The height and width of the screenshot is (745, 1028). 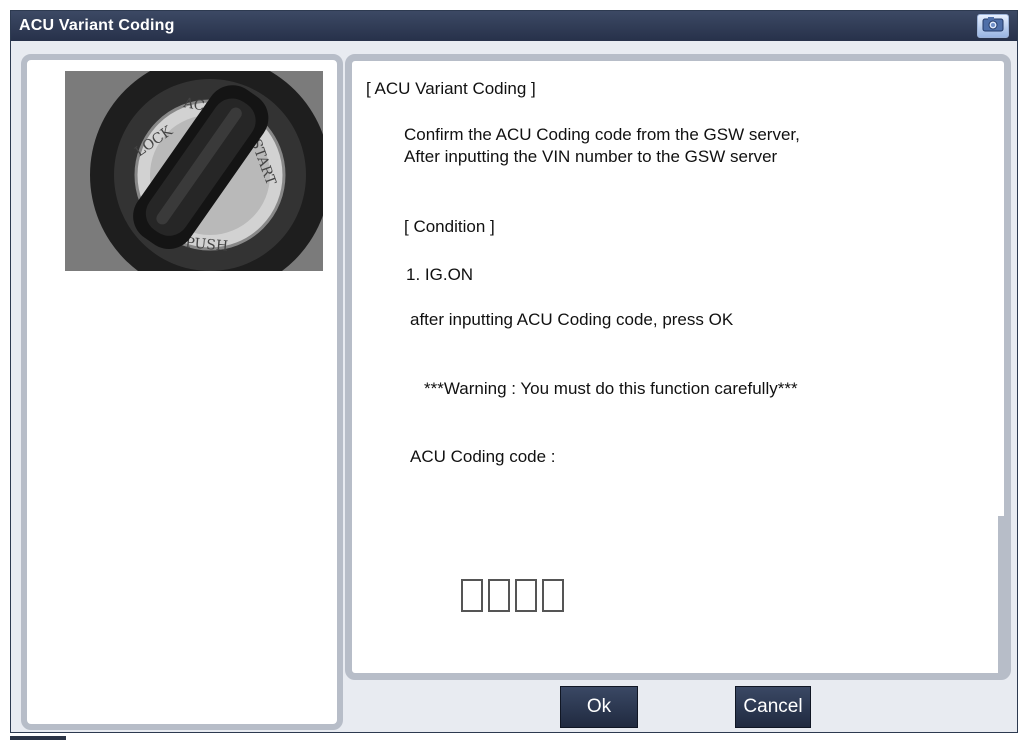 I want to click on code-label: ACU Coding code :, so click(x=483, y=456).